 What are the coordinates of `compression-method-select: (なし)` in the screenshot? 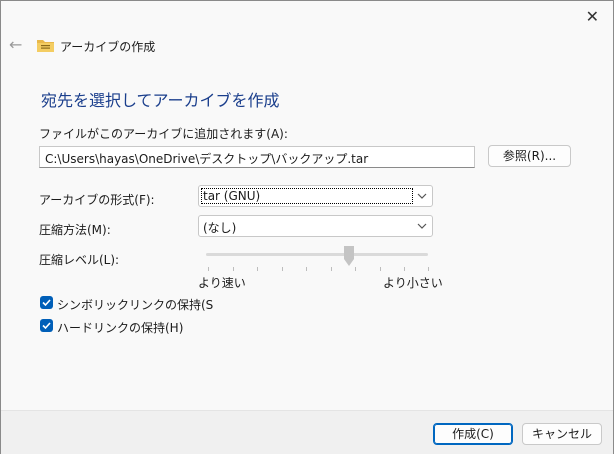 It's located at (315, 226).